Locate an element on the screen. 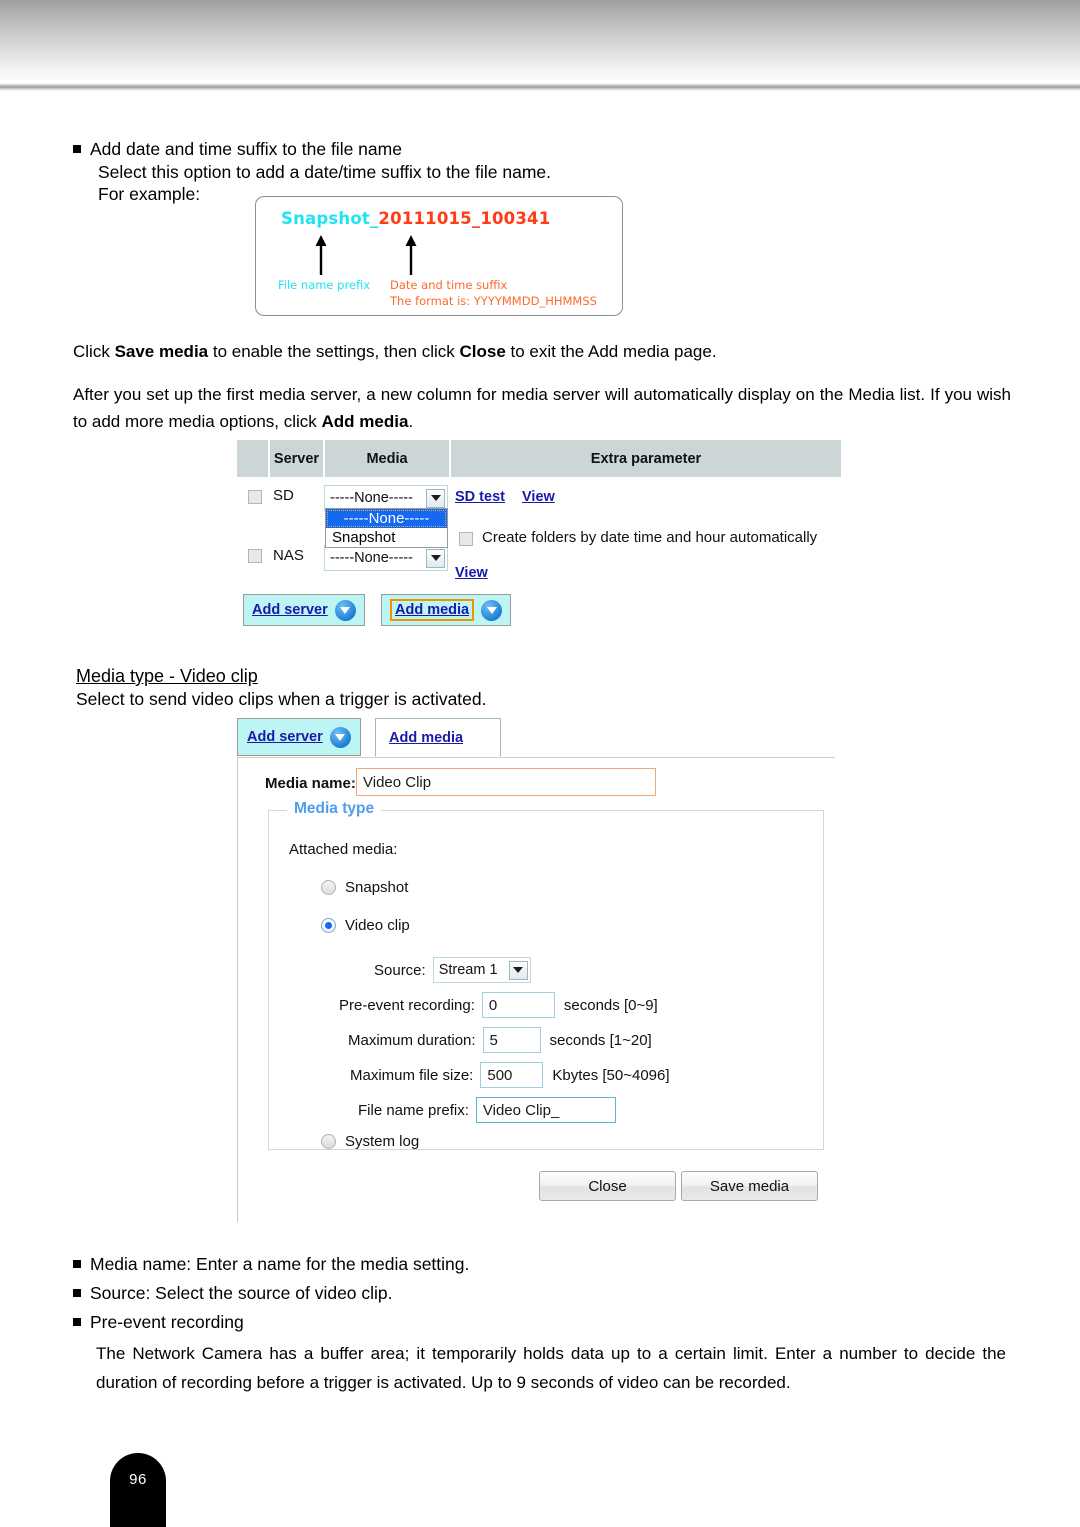 The height and width of the screenshot is (1527, 1080). row-label-sd: SD is located at coordinates (283, 495).